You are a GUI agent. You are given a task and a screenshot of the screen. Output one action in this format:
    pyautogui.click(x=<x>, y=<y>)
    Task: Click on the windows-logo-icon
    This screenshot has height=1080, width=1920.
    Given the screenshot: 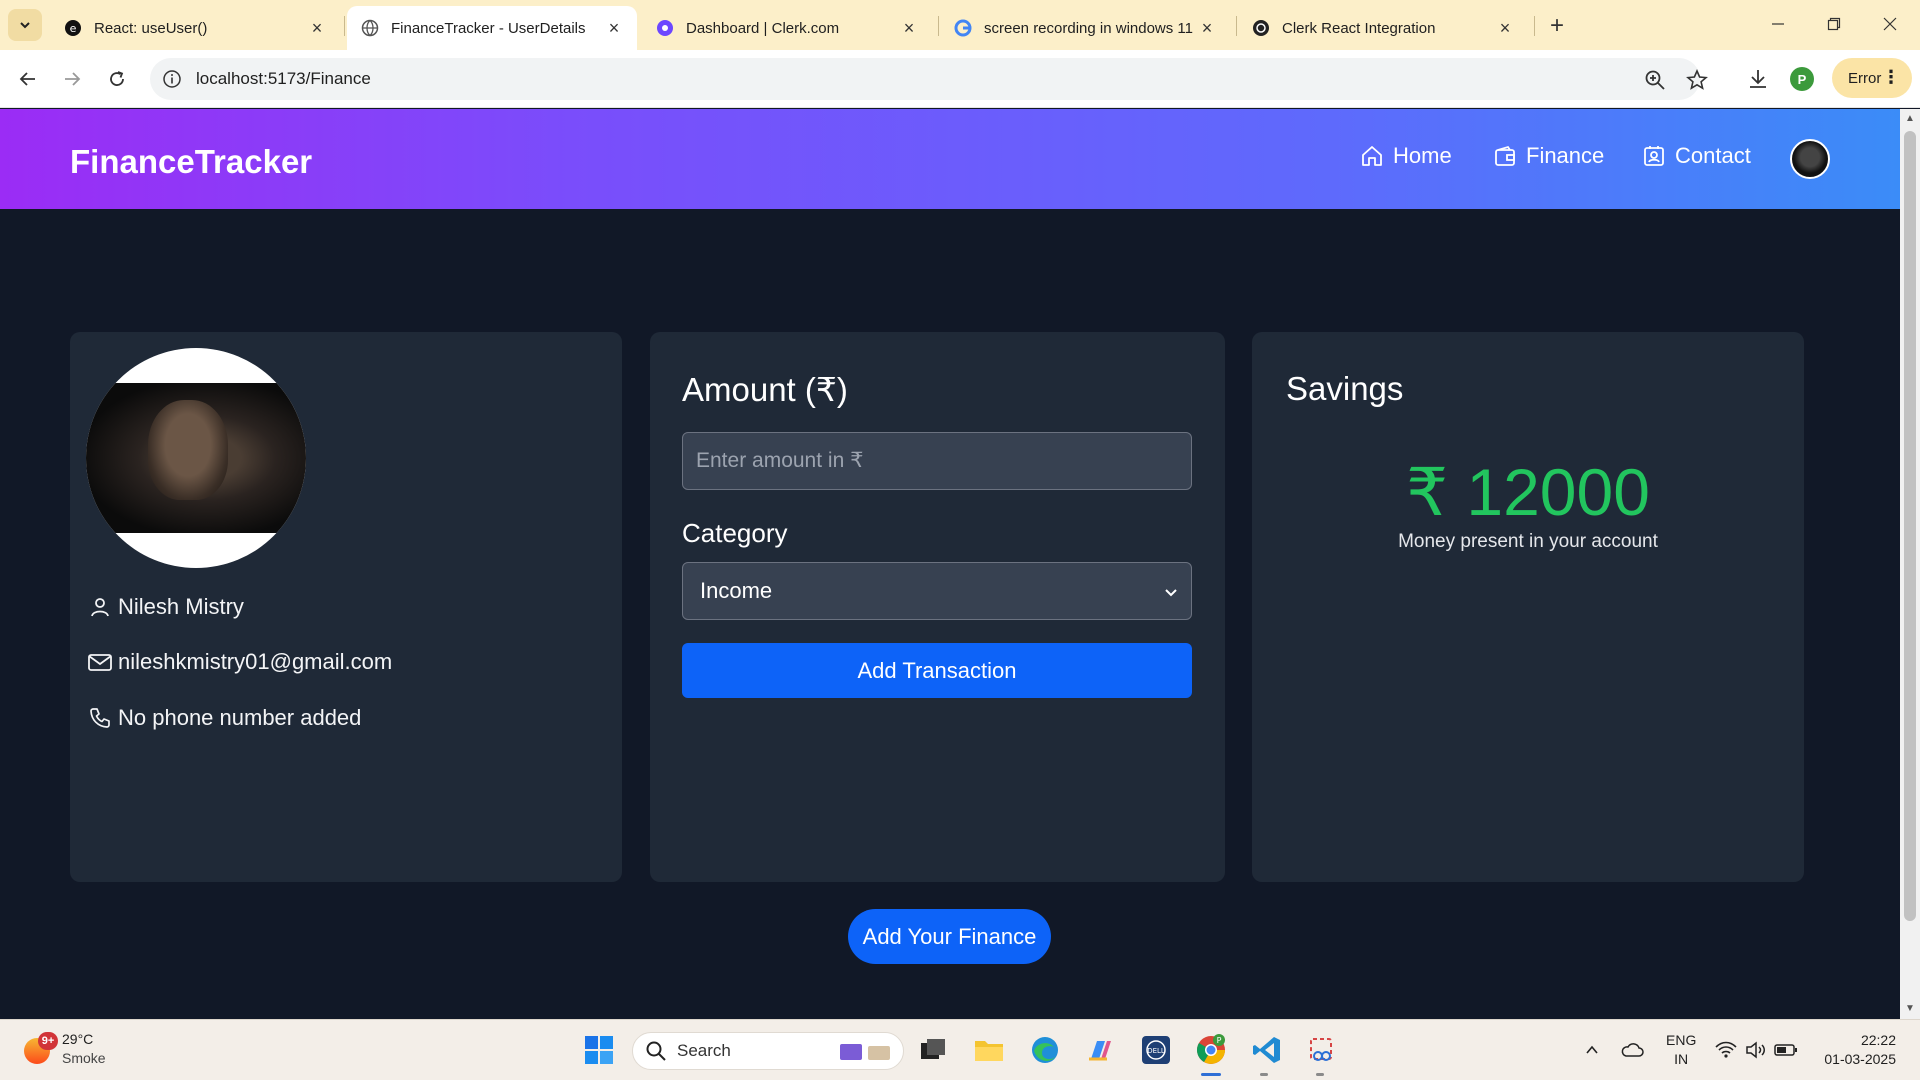 What is the action you would take?
    pyautogui.click(x=599, y=1050)
    